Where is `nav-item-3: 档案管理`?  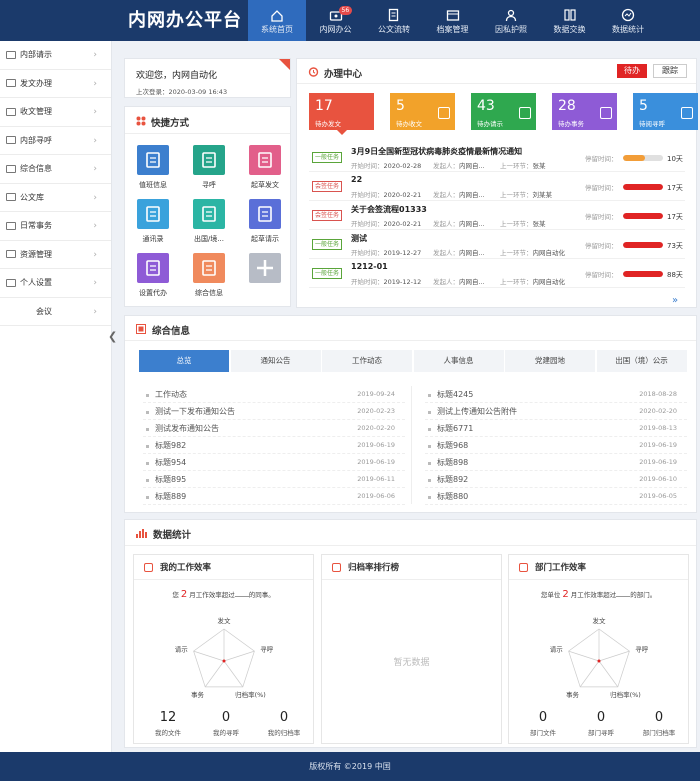
nav-item-3: 档案管理 is located at coordinates (453, 20).